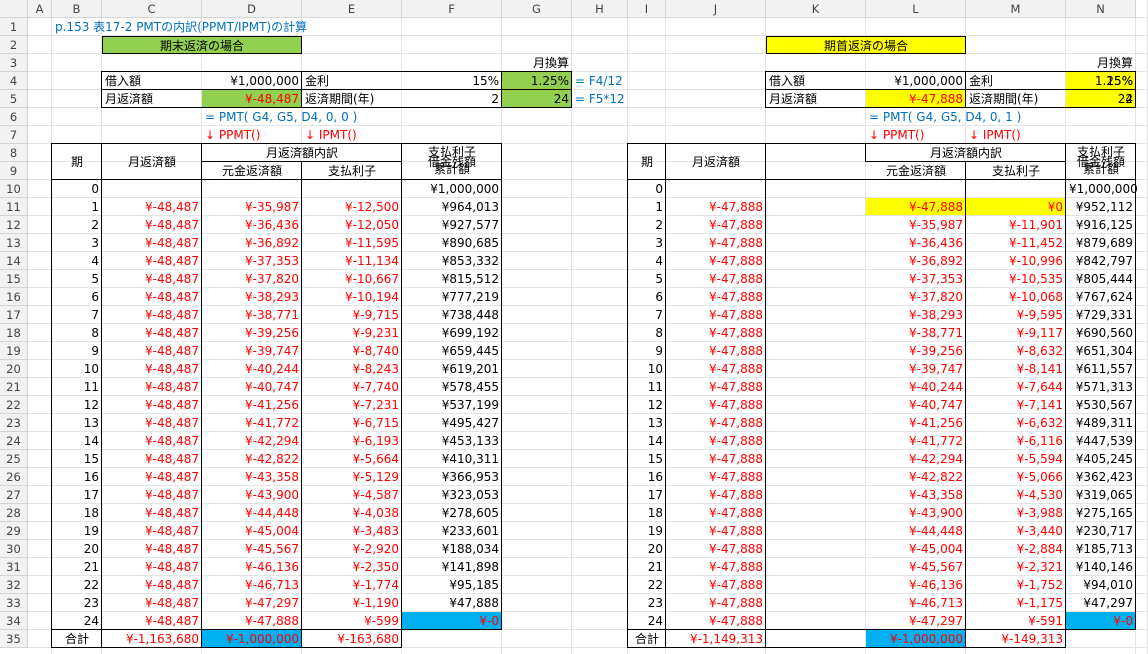 The image size is (1148, 654). Describe the element at coordinates (647, 351) in the screenshot. I see `right-period-cell: 9` at that location.